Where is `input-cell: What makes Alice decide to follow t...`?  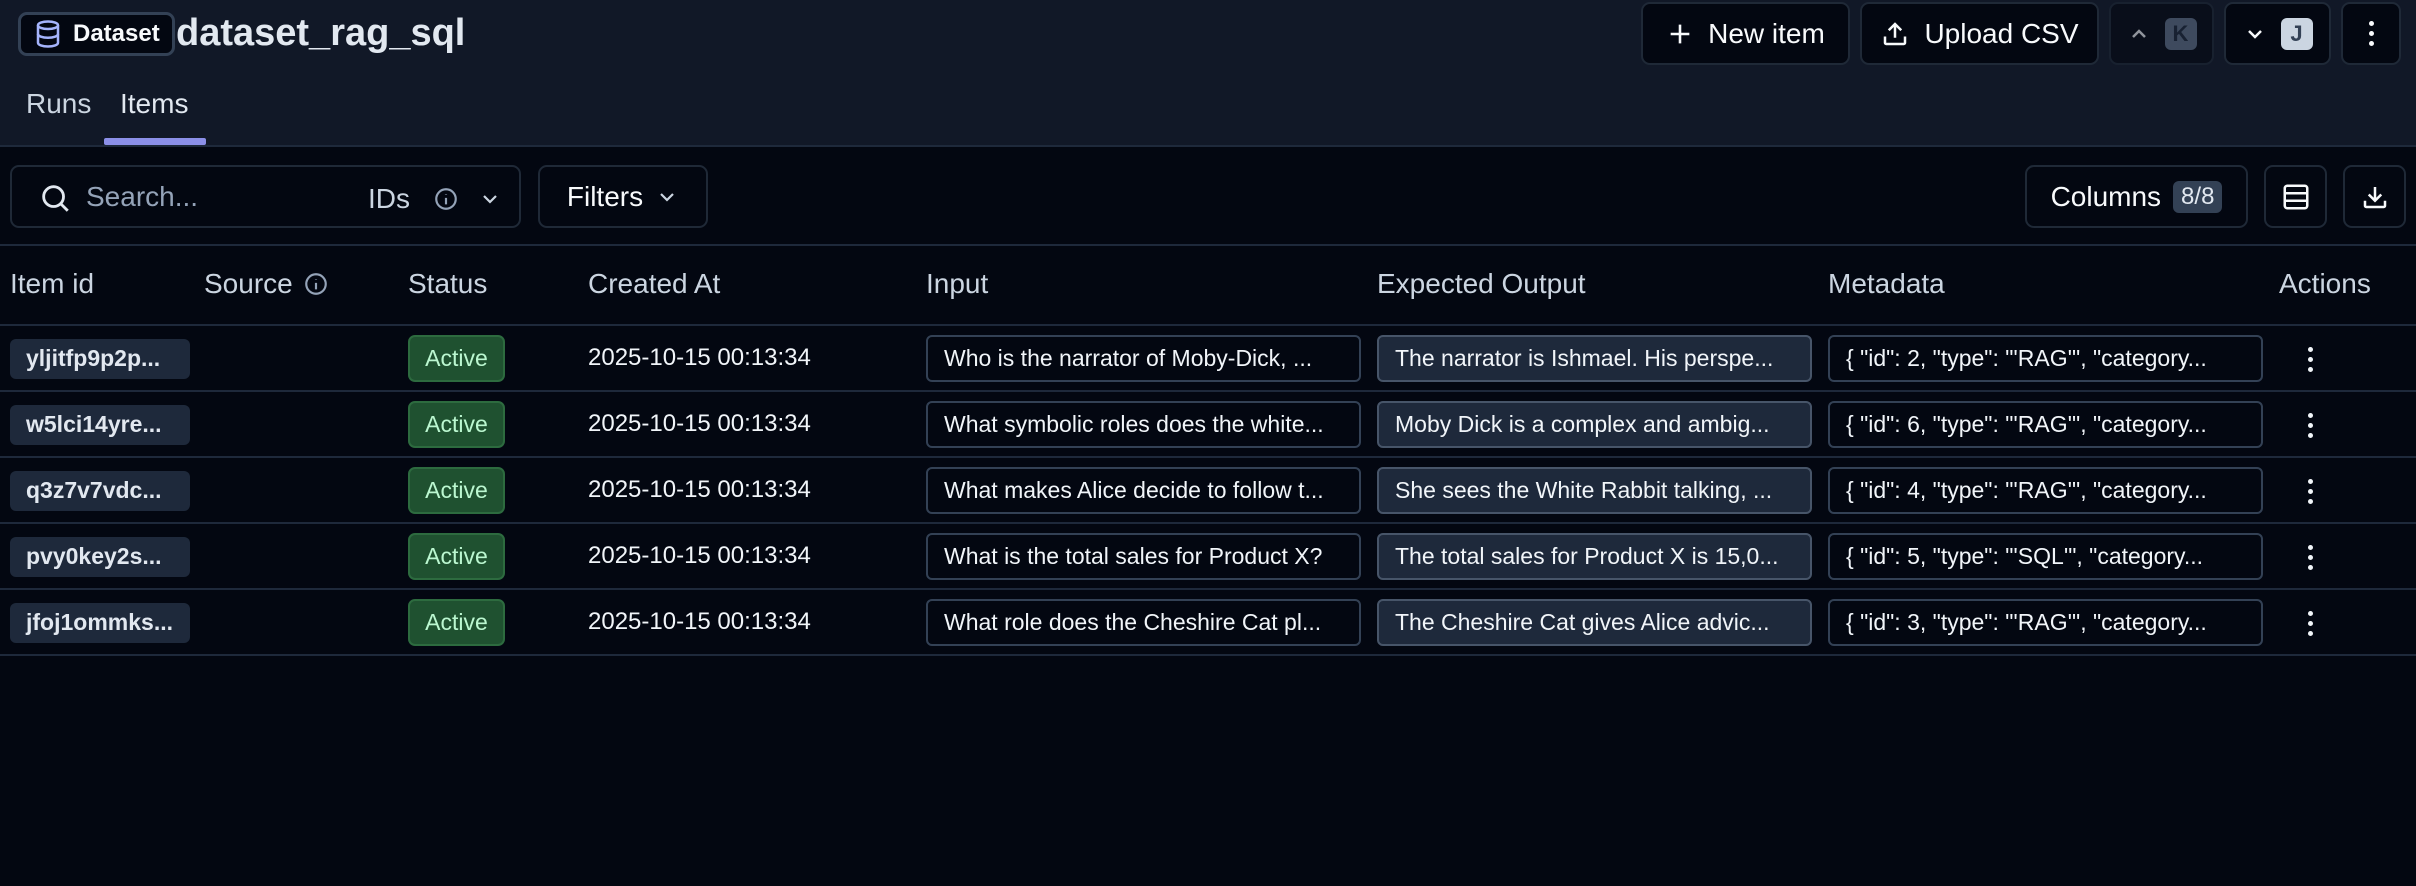
input-cell: What makes Alice decide to follow t... is located at coordinates (1143, 490).